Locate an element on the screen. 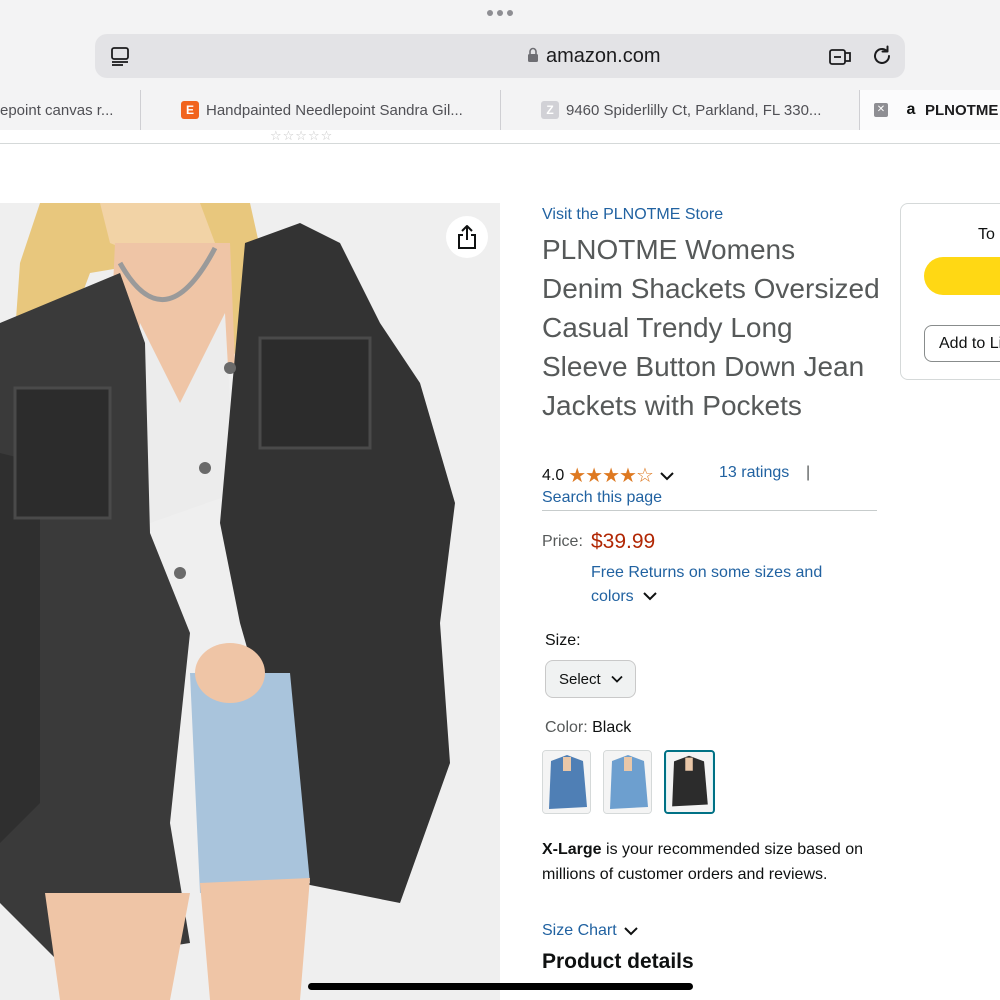 The height and width of the screenshot is (1000, 1000). free-returns-text: Free Returns on some sizes and colors is located at coordinates (707, 584).